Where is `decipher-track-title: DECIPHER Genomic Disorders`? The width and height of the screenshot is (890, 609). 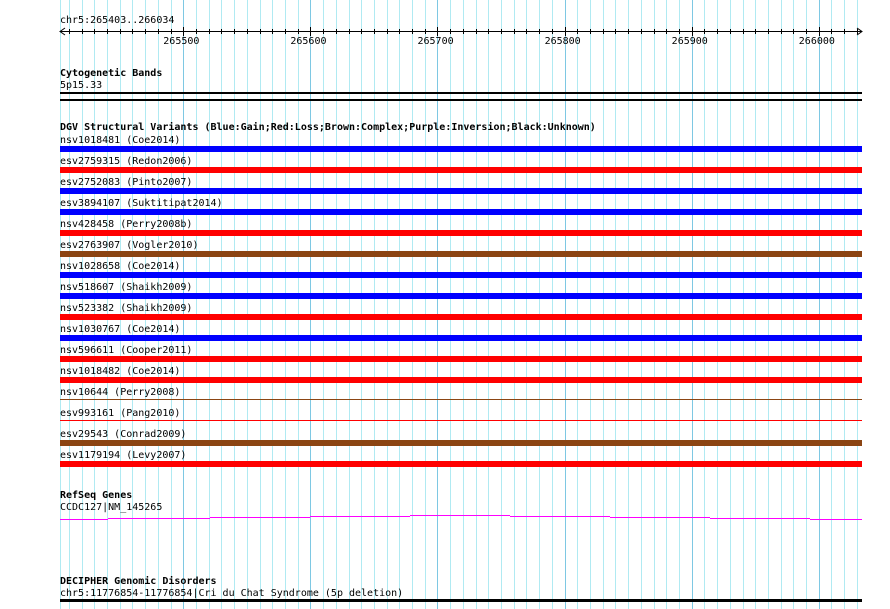
decipher-track-title: DECIPHER Genomic Disorders is located at coordinates (138, 581).